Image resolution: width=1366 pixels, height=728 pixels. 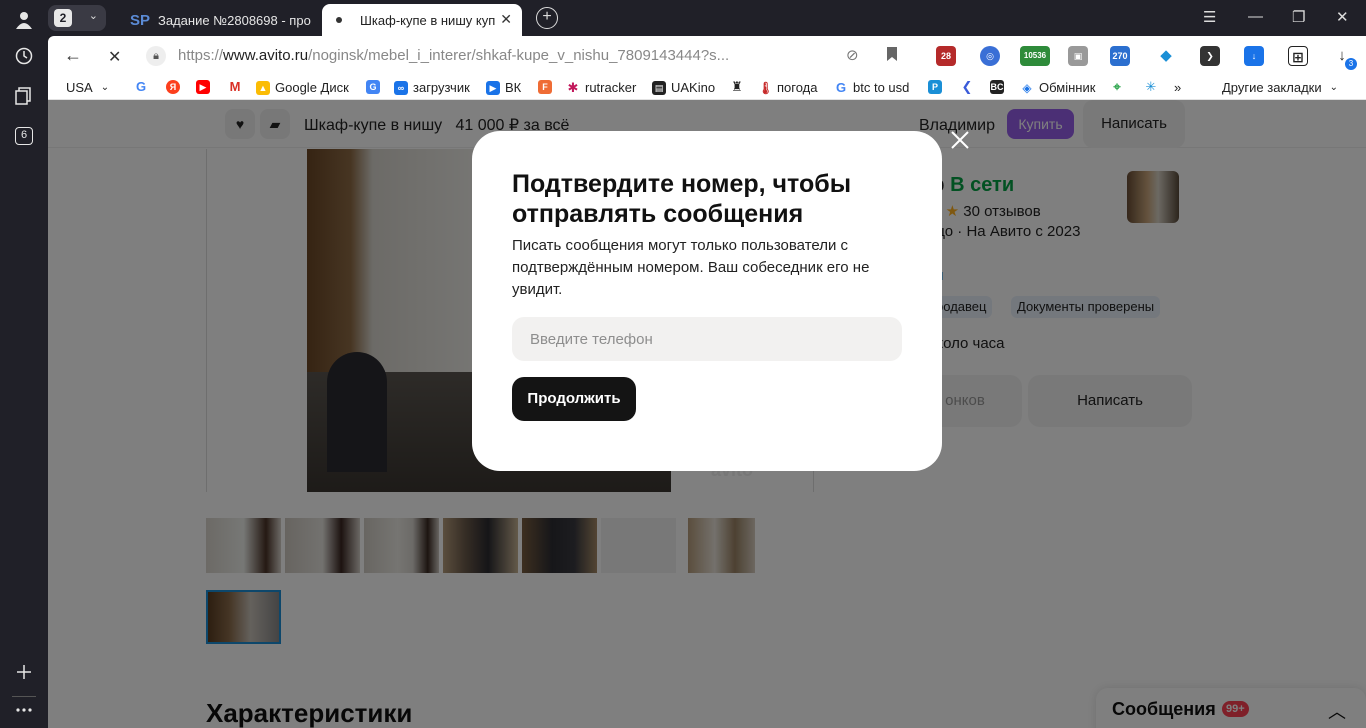 What do you see at coordinates (967, 86) in the screenshot?
I see `arrow-left-icon: ❮` at bounding box center [967, 86].